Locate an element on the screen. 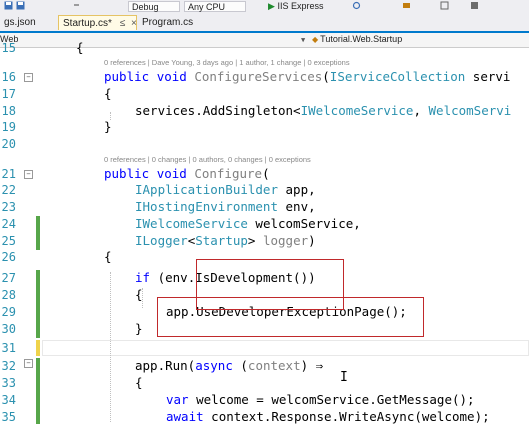  save-icon is located at coordinates (8, 5).